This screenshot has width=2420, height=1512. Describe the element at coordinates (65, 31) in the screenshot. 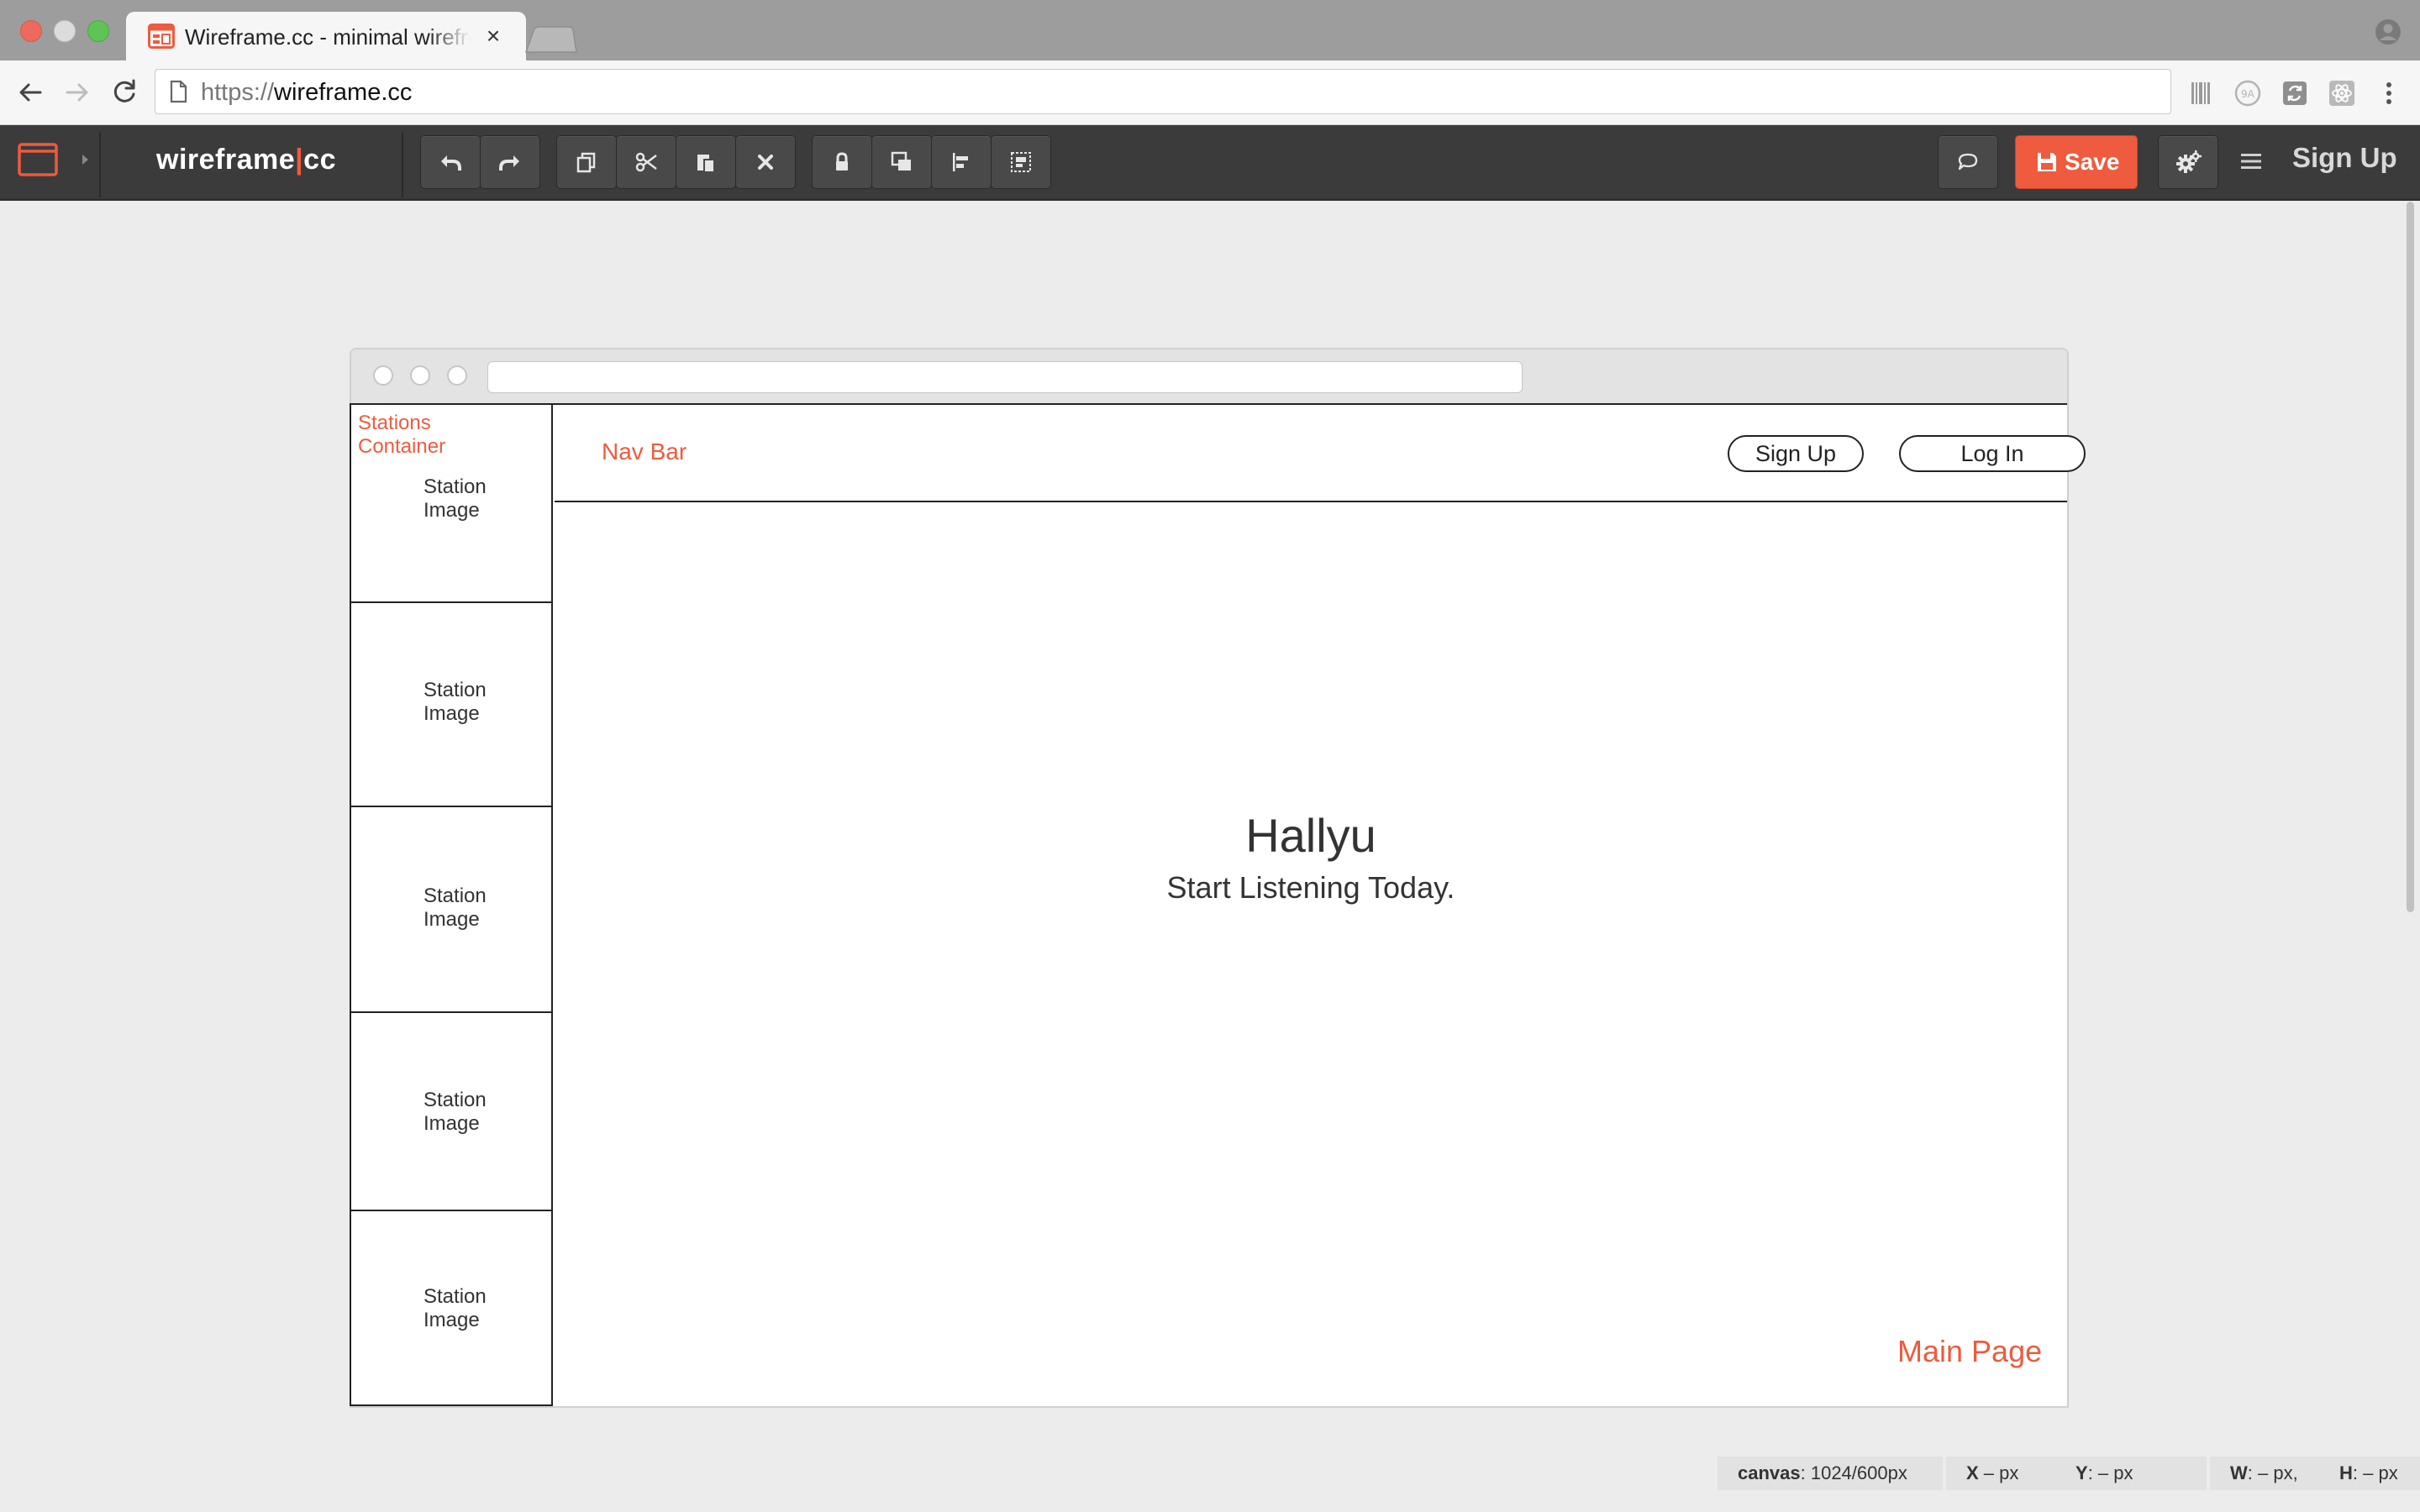

I see `window-minimize-button` at that location.